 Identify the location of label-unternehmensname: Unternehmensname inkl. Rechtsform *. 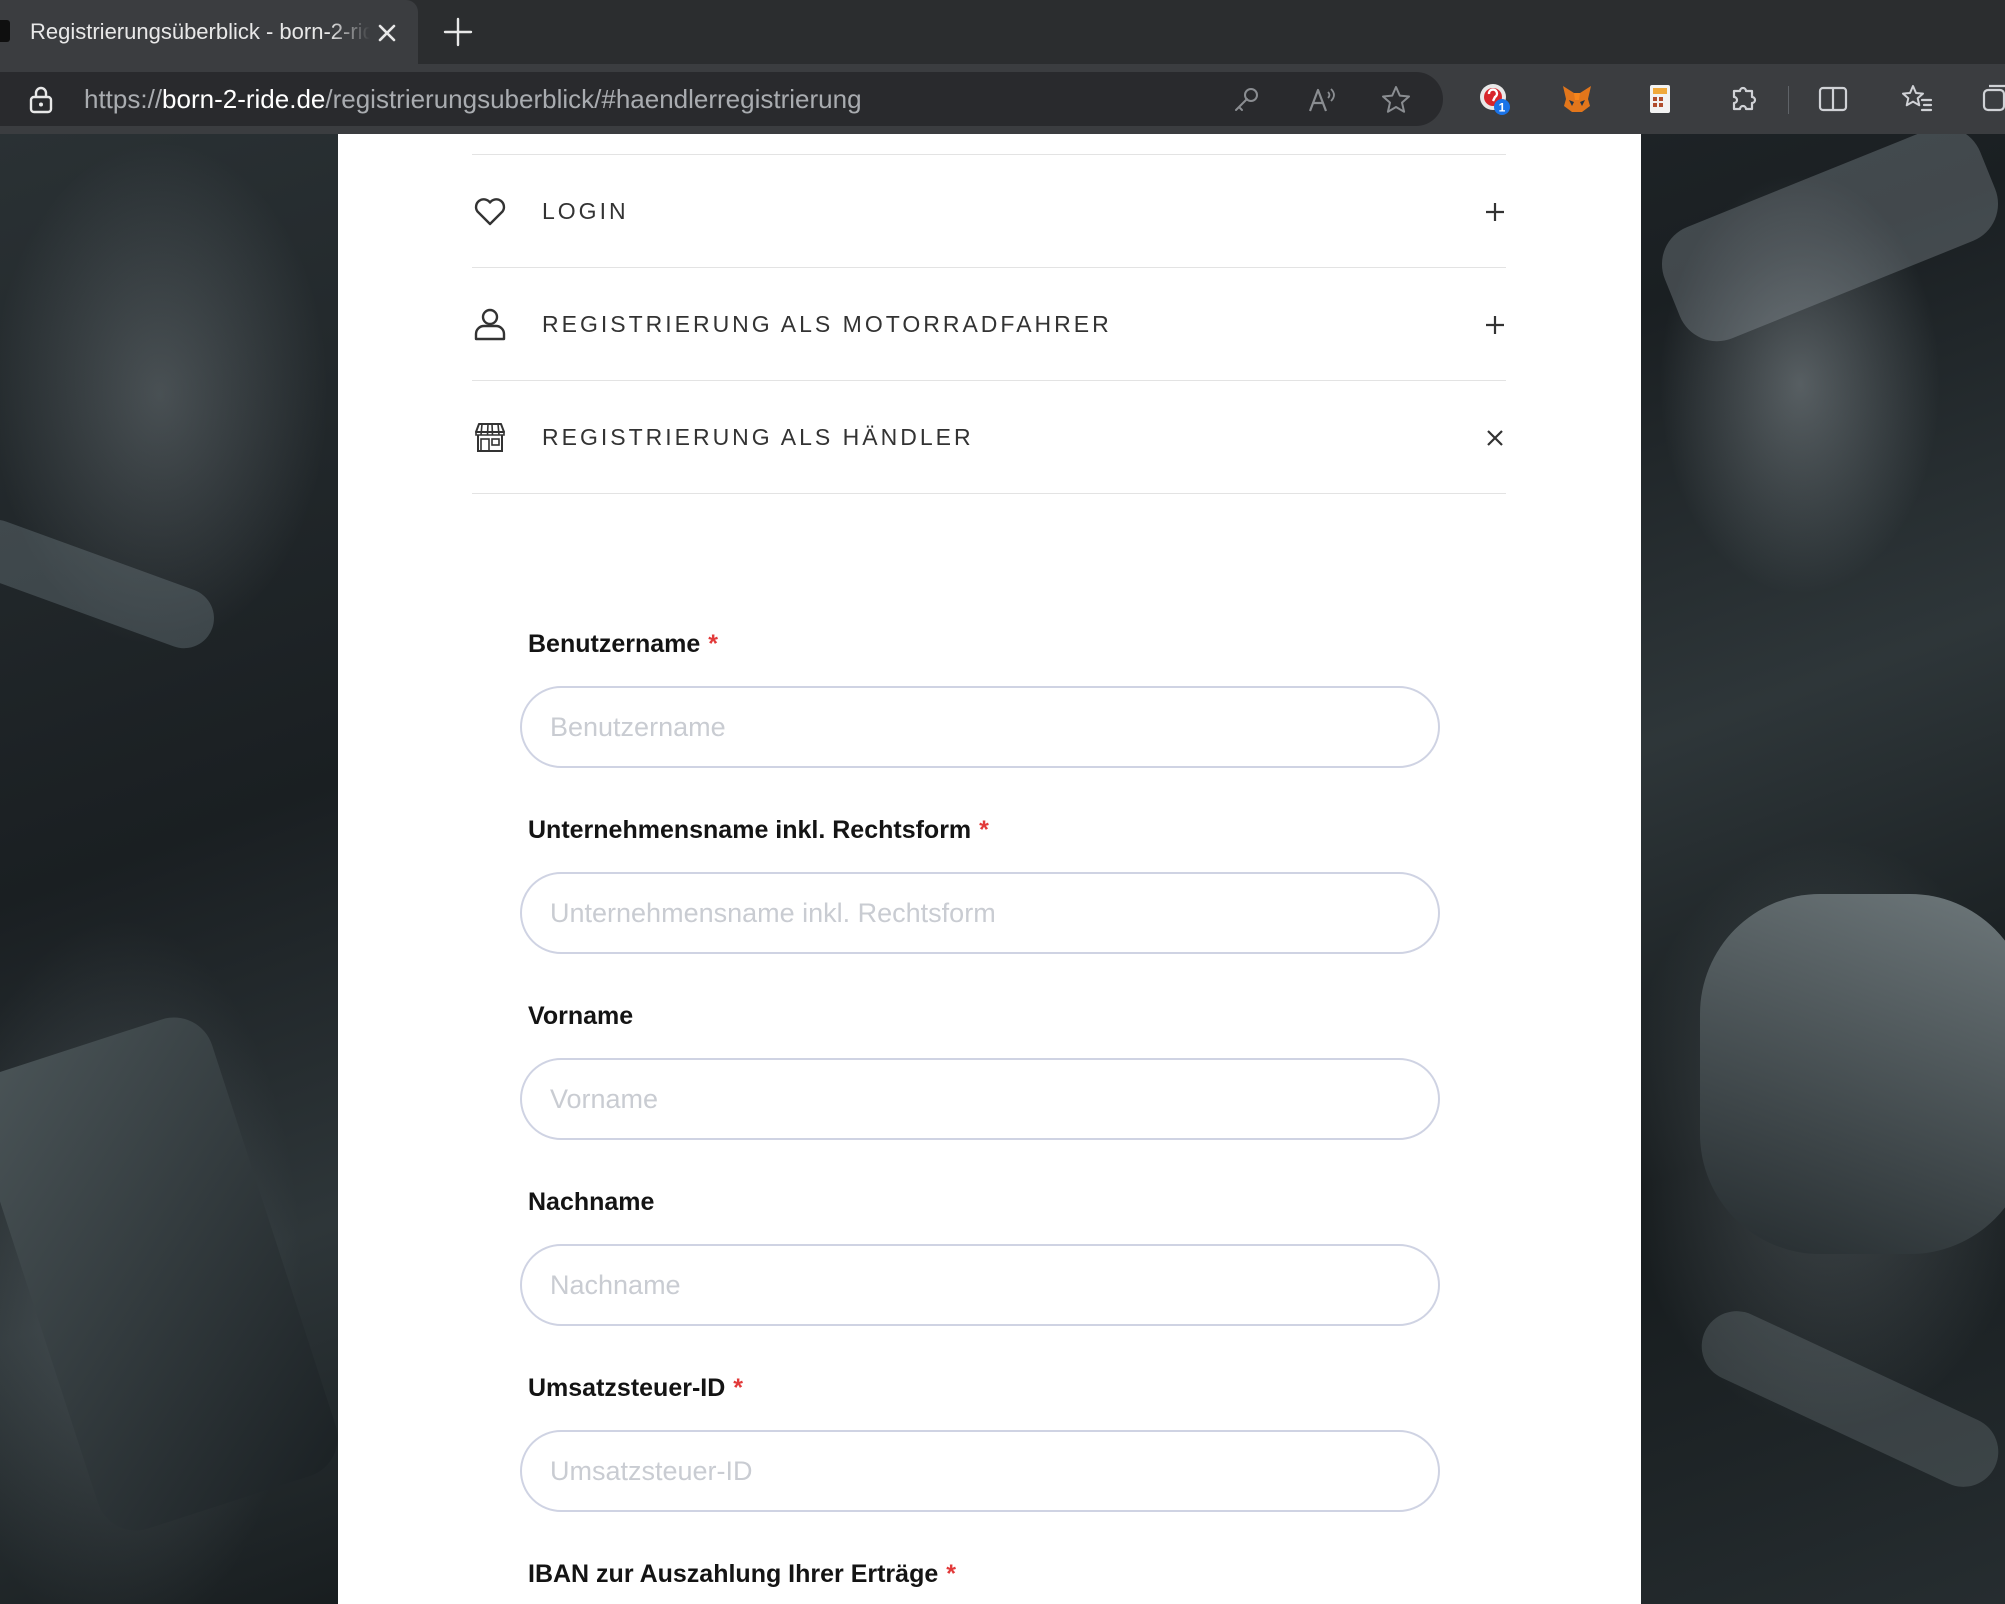
(758, 830).